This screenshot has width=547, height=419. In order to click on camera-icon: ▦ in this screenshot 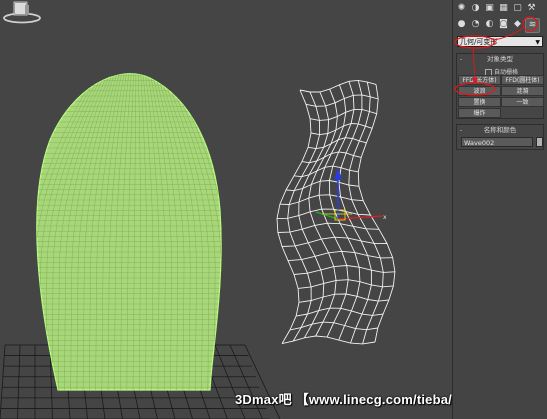, I will do `click(503, 8)`.